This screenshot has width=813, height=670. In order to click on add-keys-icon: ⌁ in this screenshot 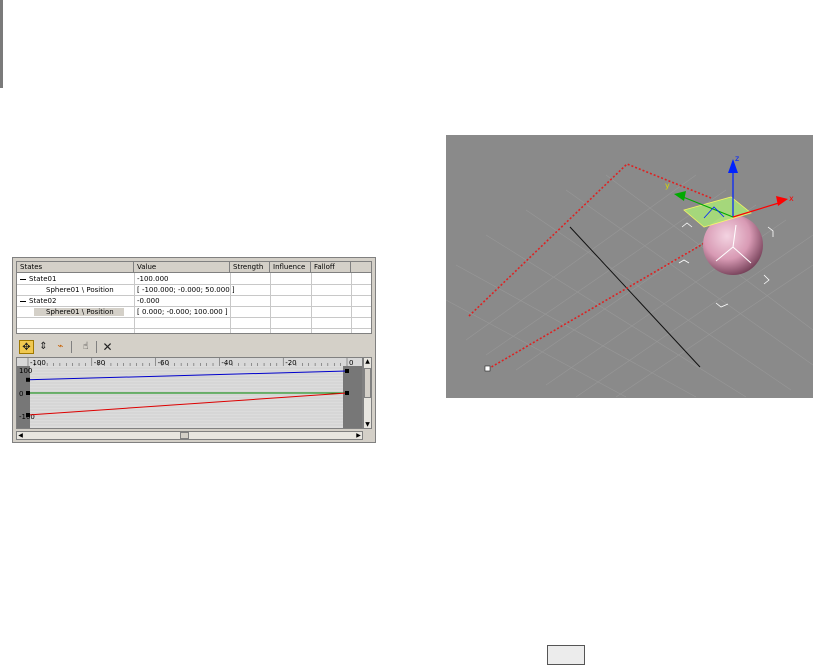, I will do `click(60, 347)`.